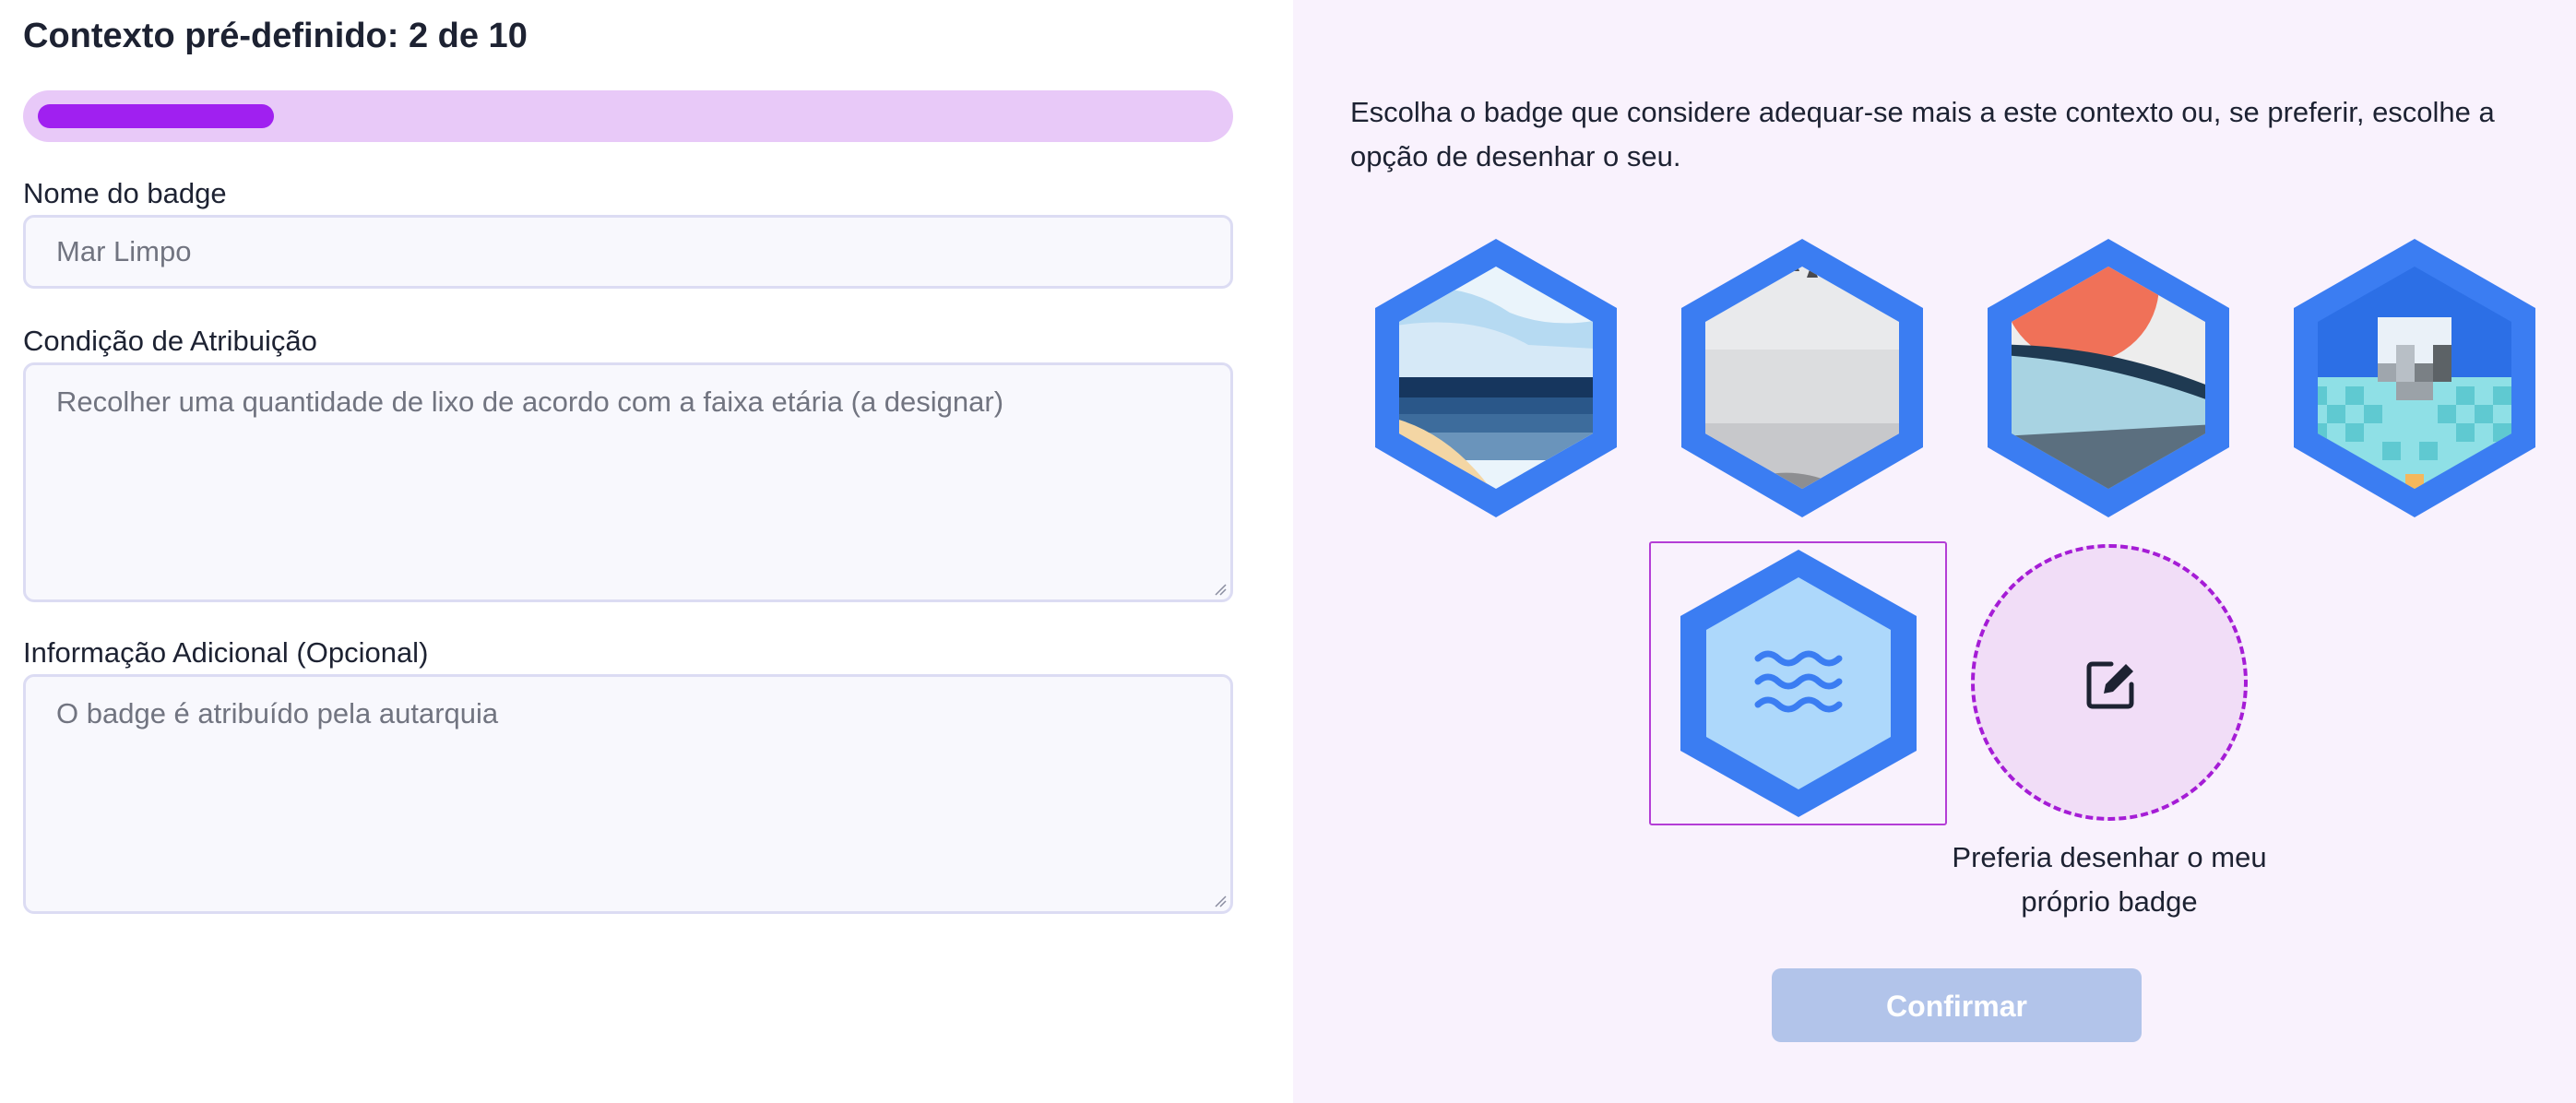  I want to click on badge-option-waves, so click(1798, 684).